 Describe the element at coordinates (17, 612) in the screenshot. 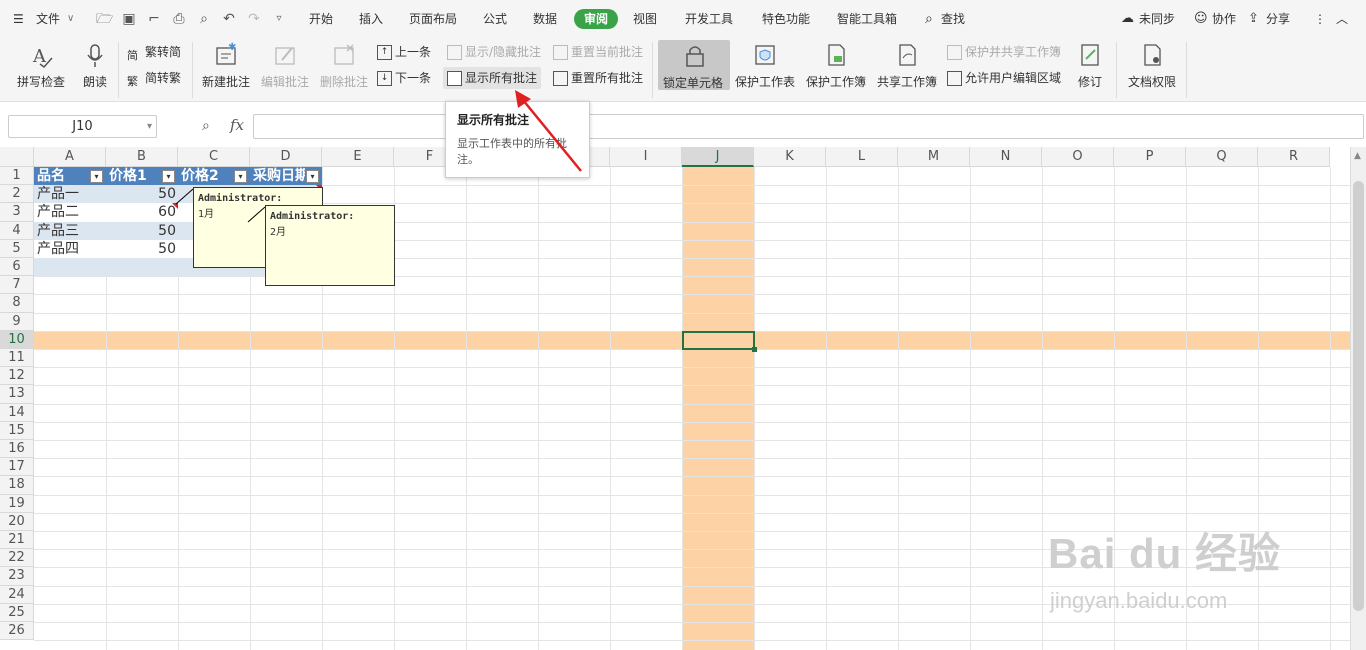

I see `row-header-25: 25` at that location.